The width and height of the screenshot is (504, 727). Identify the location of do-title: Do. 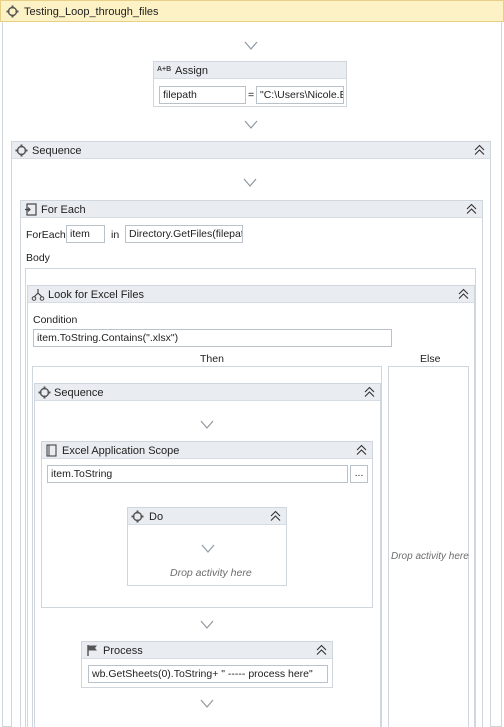
(156, 517).